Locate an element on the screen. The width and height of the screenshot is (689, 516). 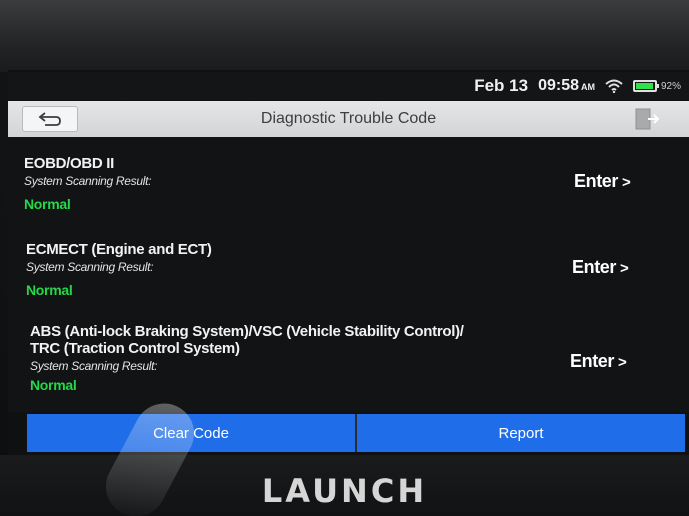
report-button: Report is located at coordinates (520, 433).